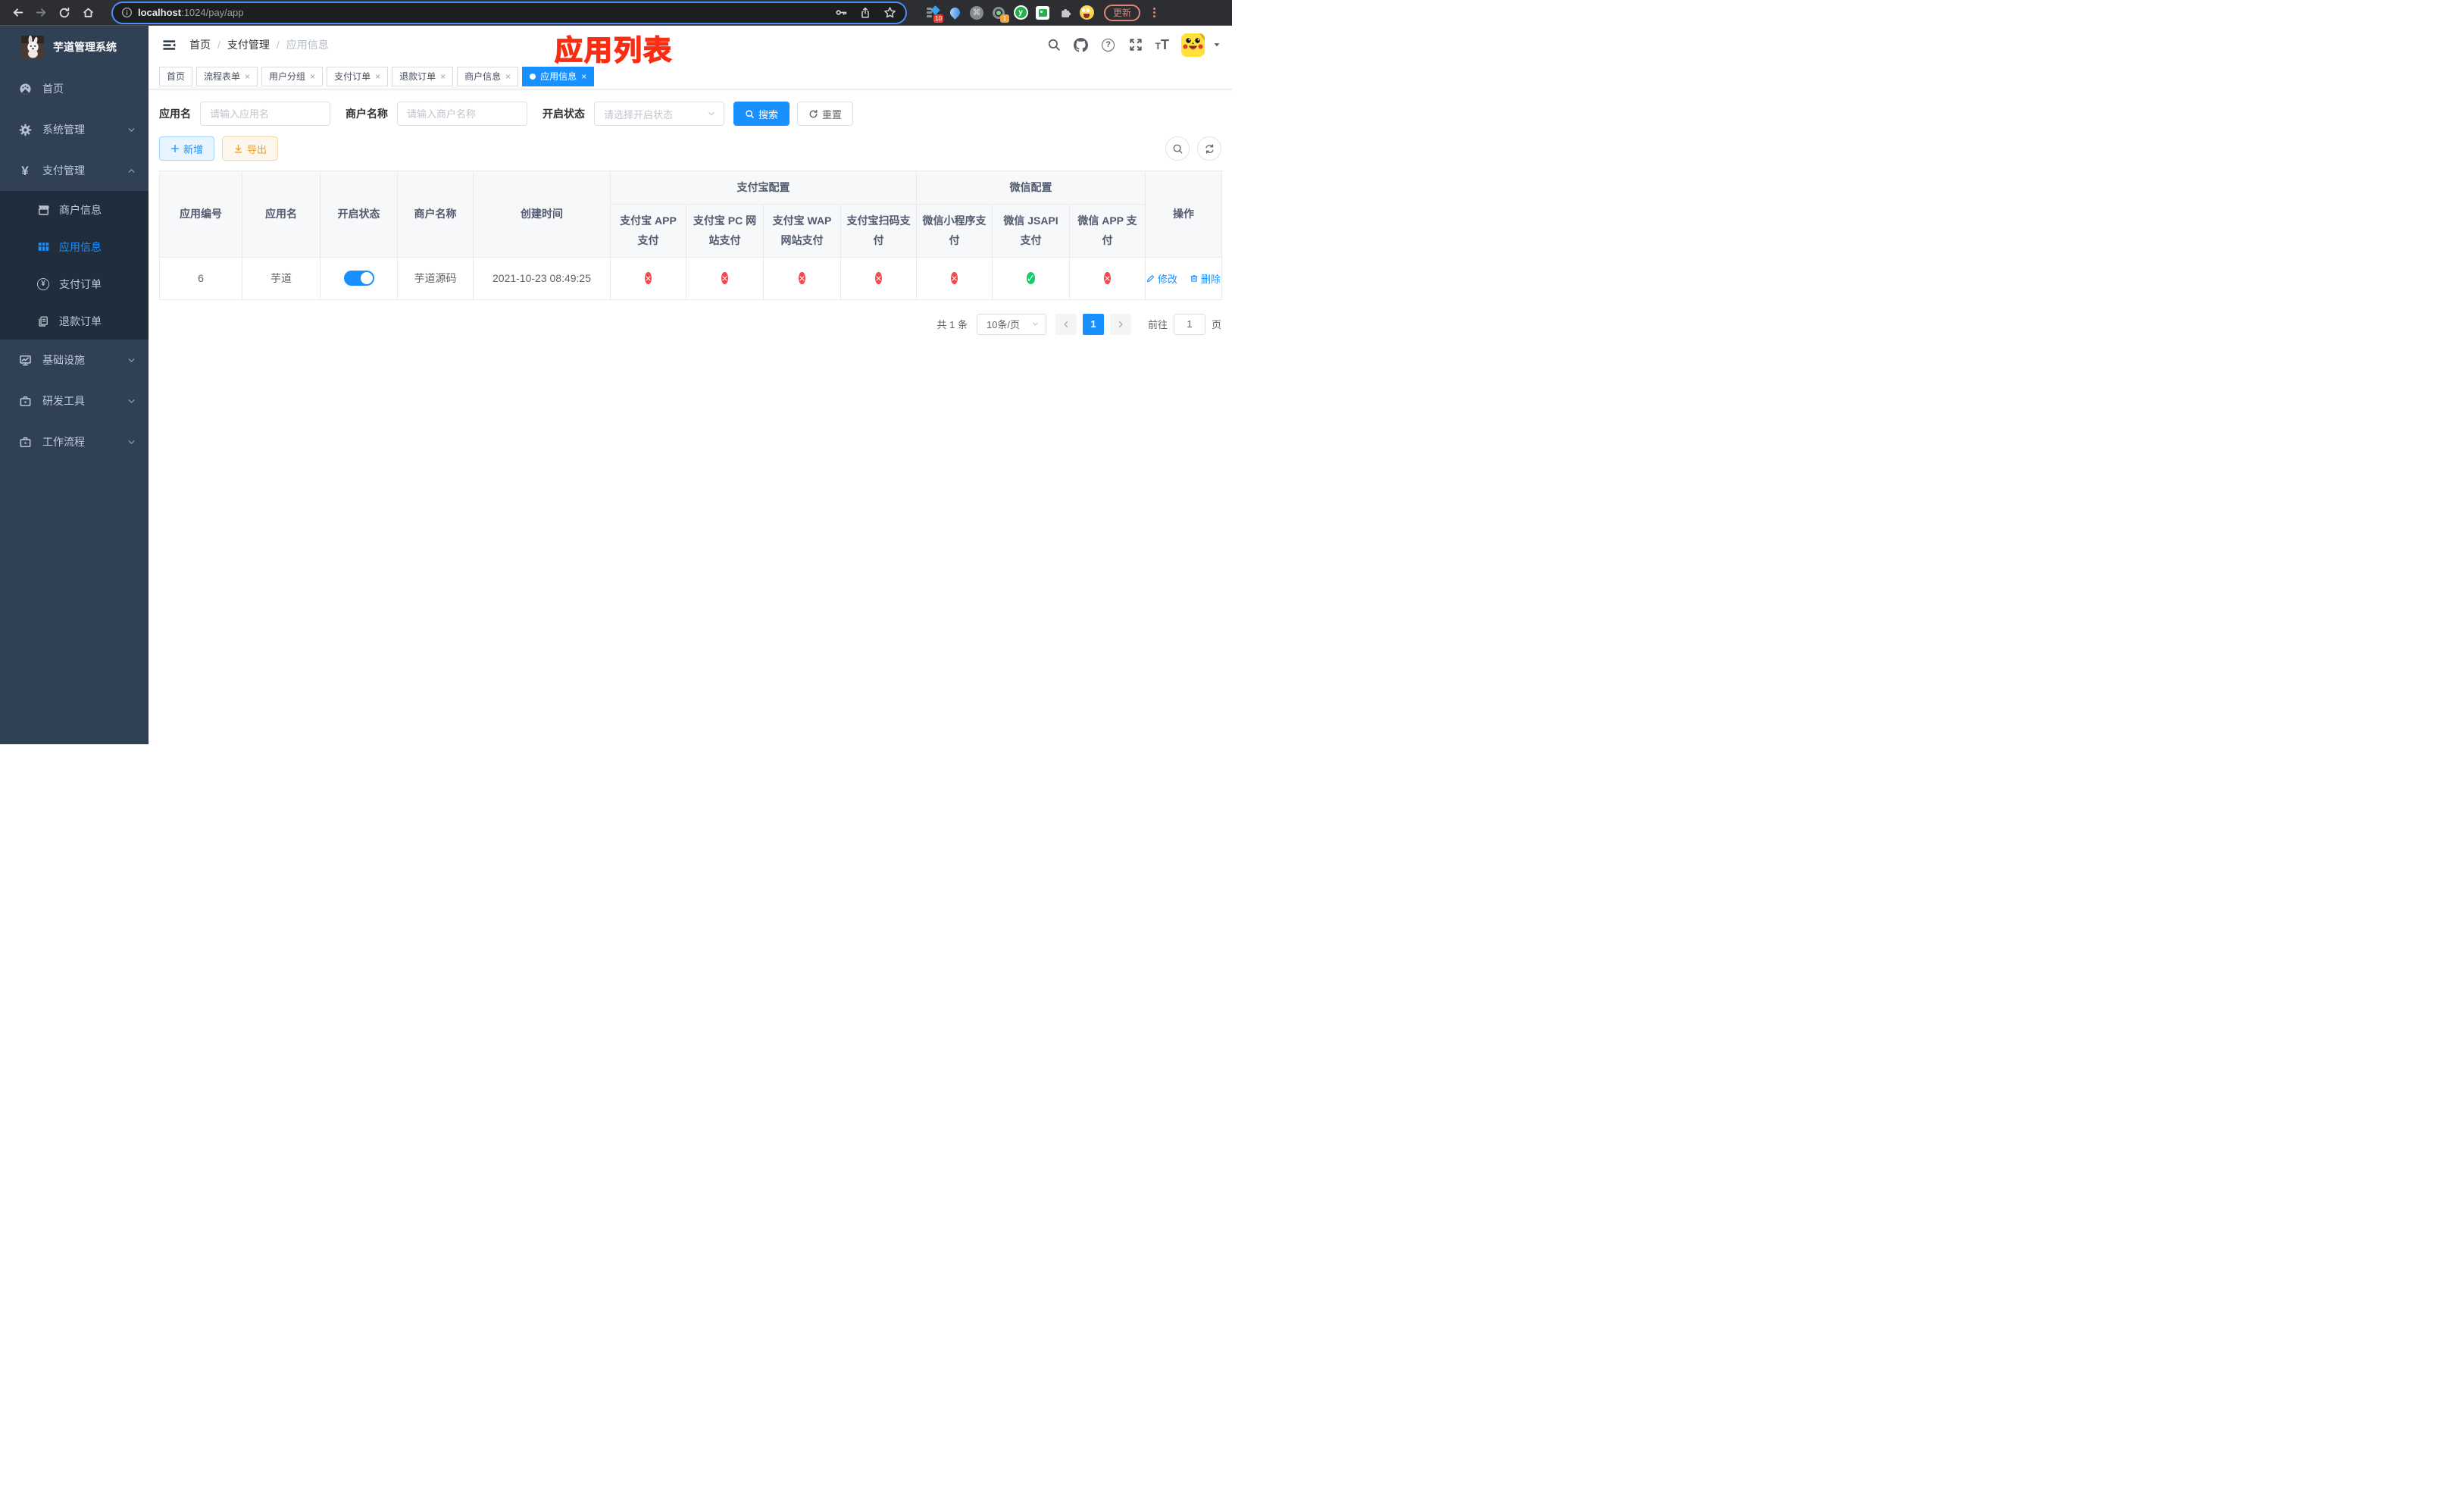 This screenshot has width=2464, height=1490. Describe the element at coordinates (17, 13) in the screenshot. I see `back-icon` at that location.